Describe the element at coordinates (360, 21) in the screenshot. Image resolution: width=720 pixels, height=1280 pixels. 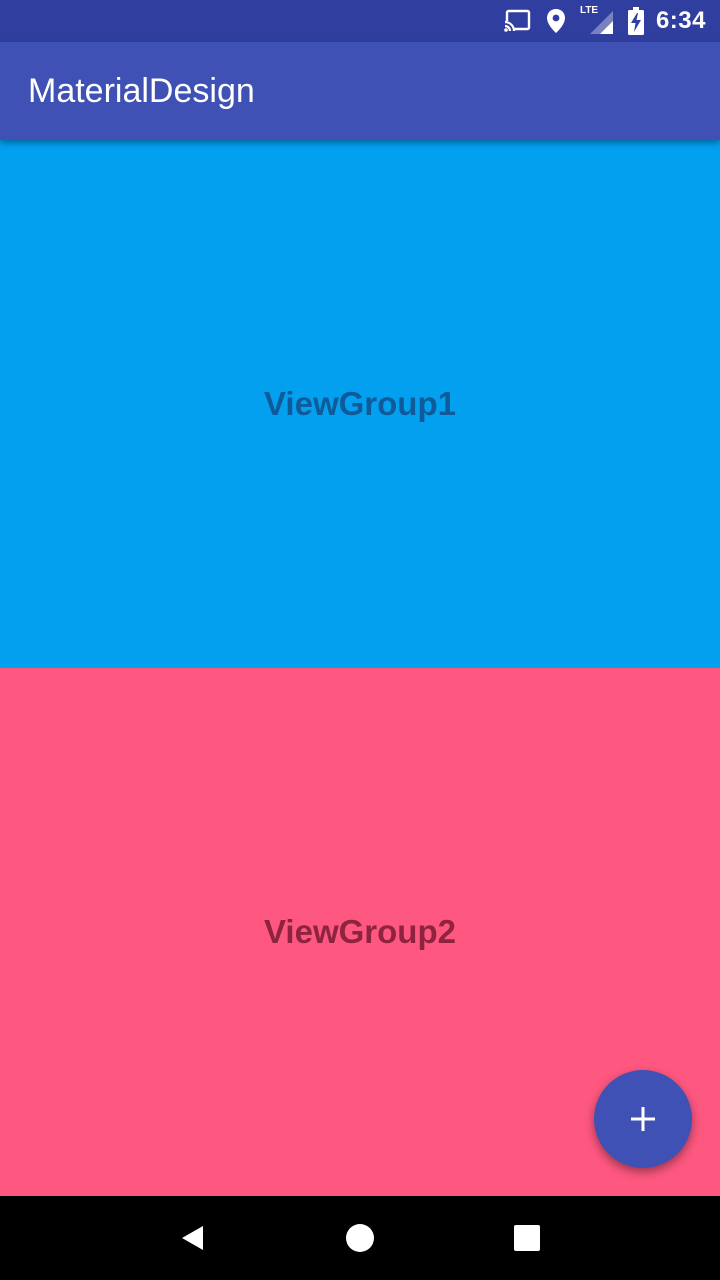
I see `status-bar: LTE 6:34` at that location.